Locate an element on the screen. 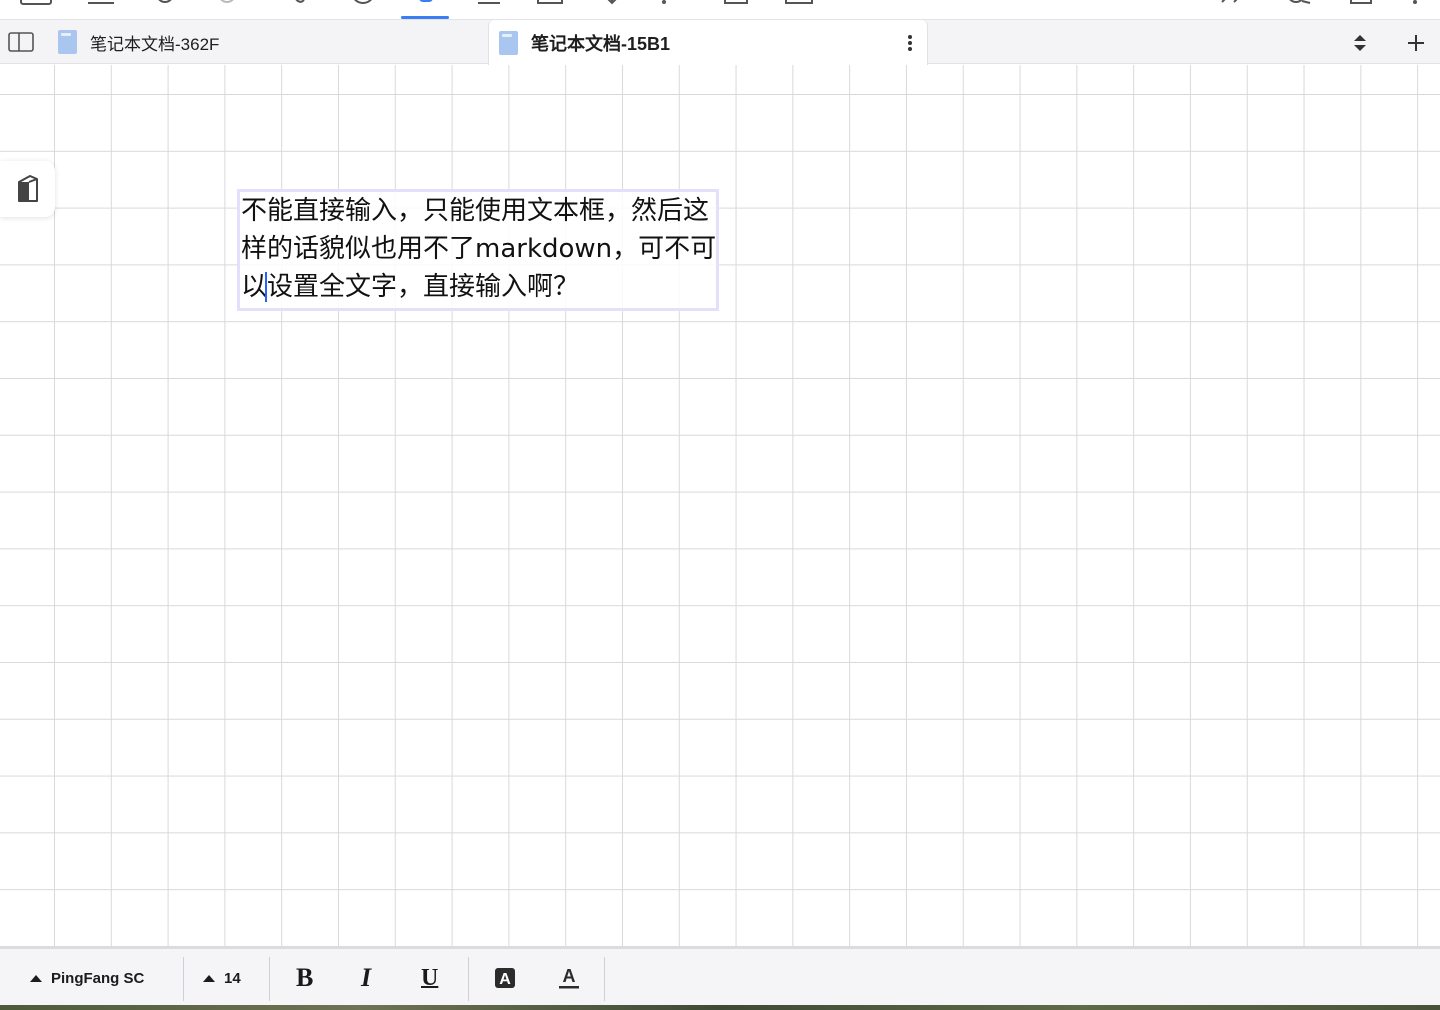 The width and height of the screenshot is (1440, 1010). font-size-picker: 14 is located at coordinates (222, 978).